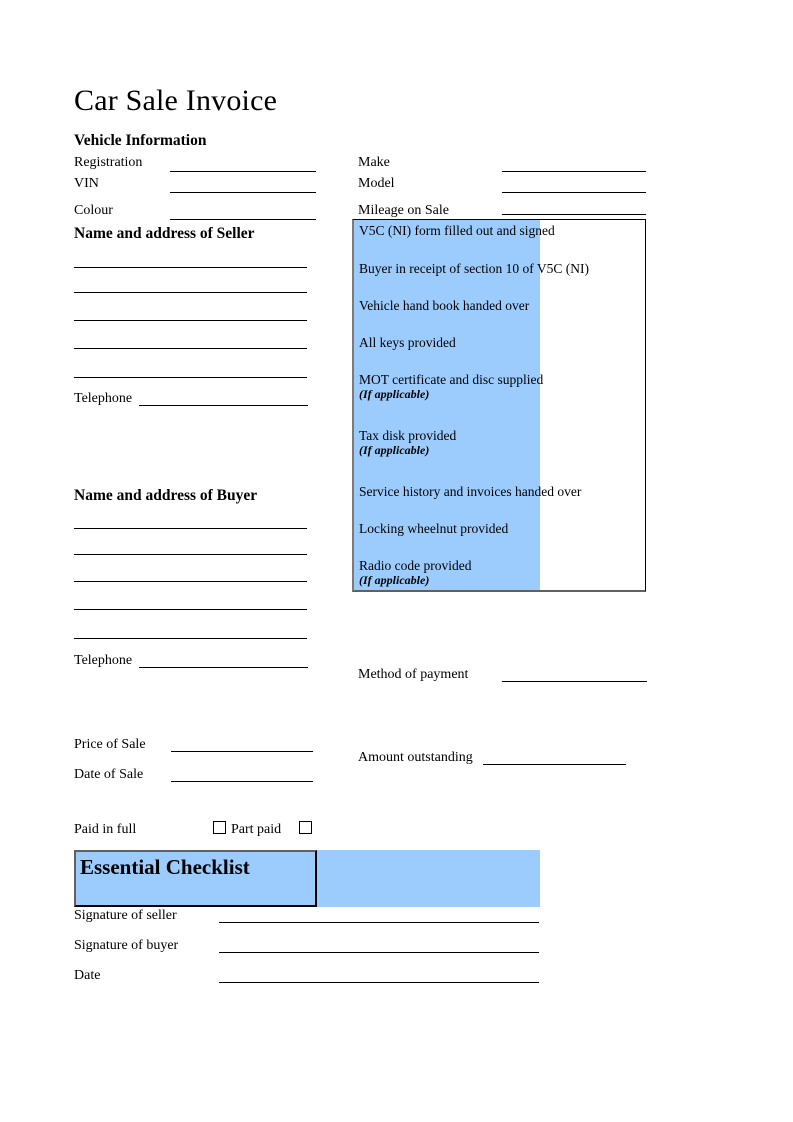 This screenshot has height=1122, width=793. What do you see at coordinates (164, 233) in the screenshot?
I see `seller-heading: Name and address of Seller` at bounding box center [164, 233].